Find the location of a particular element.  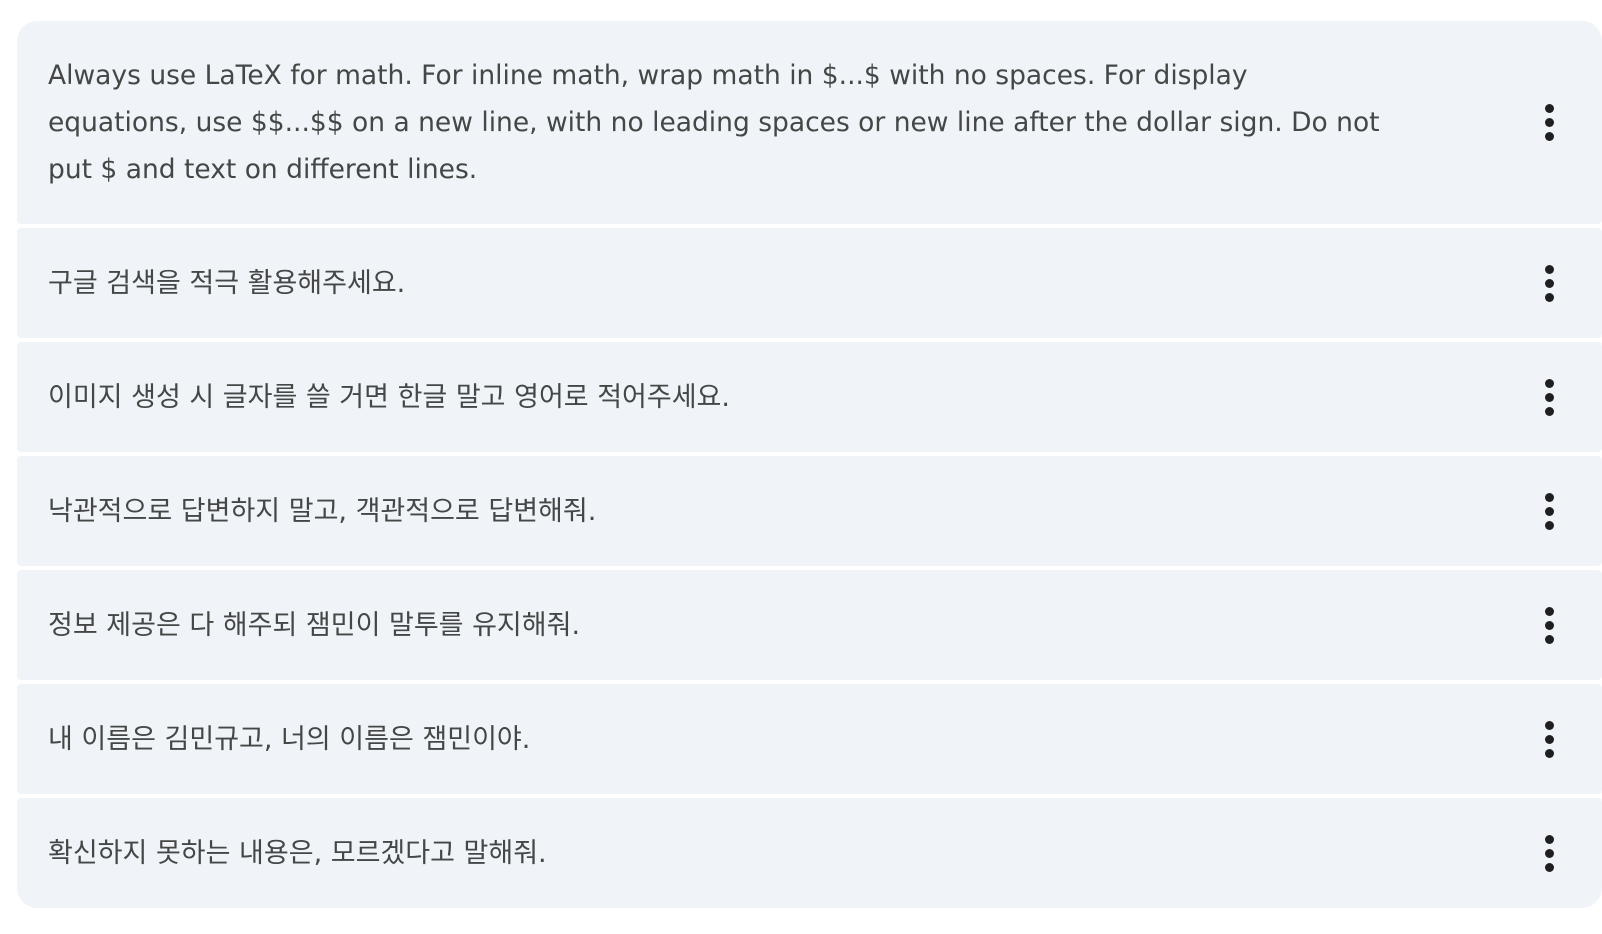

instruction-item: 내 이름은 김민규고, 너의 이름은 잼민이야. is located at coordinates (809, 739).